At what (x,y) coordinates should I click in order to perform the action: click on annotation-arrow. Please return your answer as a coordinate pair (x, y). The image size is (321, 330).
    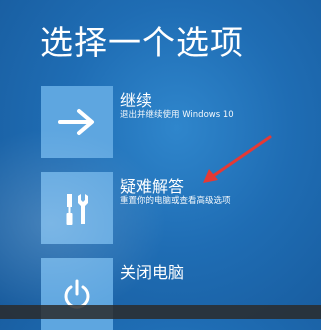
    Looking at the image, I should click on (237, 159).